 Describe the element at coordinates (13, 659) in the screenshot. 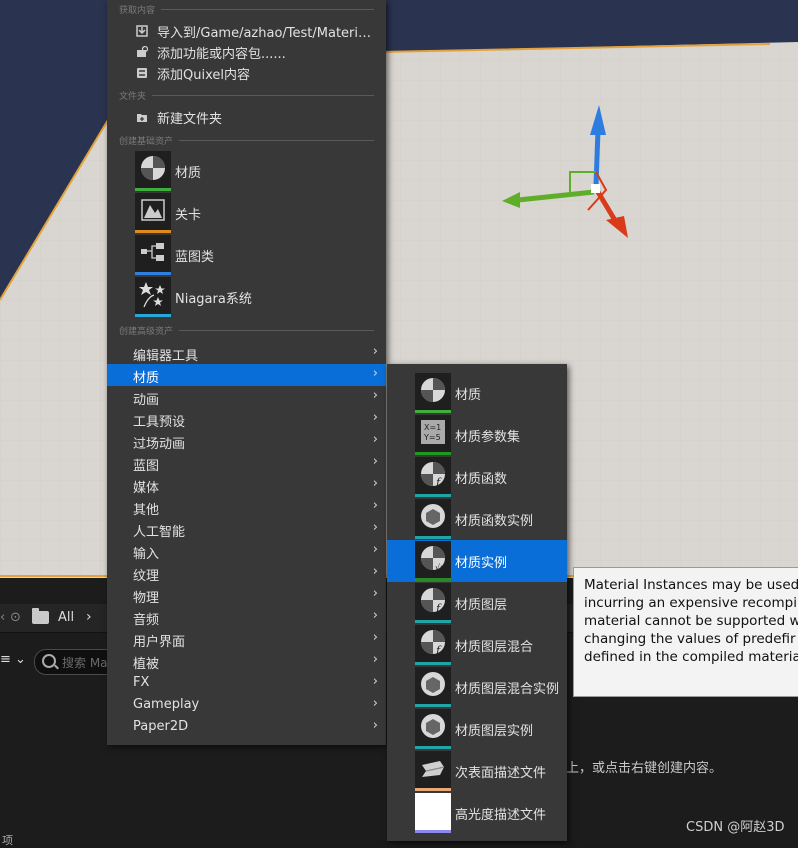

I see `filter-icon: ≡ ⌄` at that location.